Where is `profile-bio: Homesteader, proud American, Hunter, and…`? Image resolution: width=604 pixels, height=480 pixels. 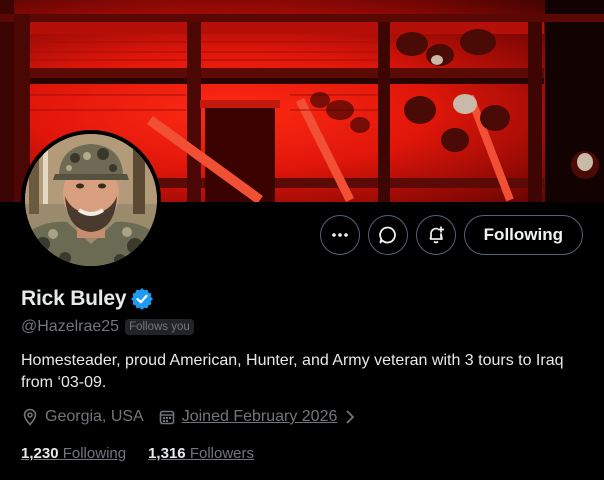
profile-bio: Homesteader, proud American, Hunter, and… is located at coordinates (292, 371).